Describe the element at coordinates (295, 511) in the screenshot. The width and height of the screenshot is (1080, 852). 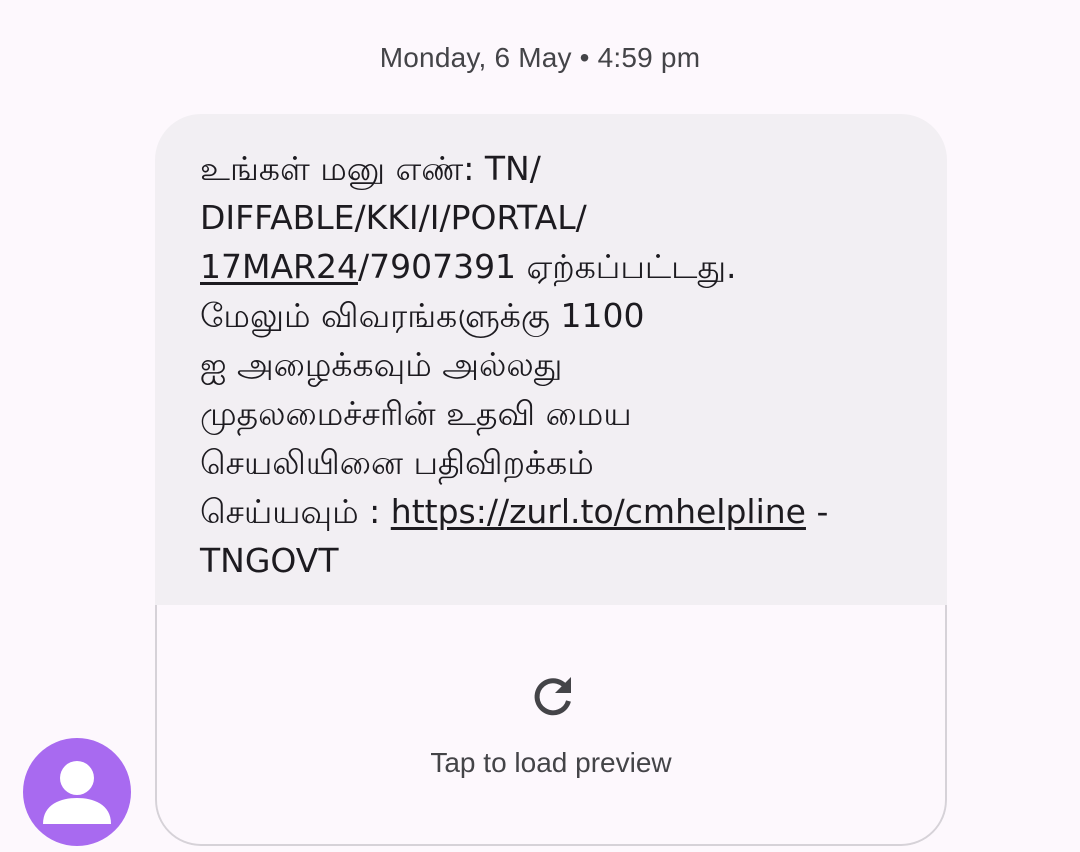
I see `message-line-8-prefix: செய்யவும் :` at that location.